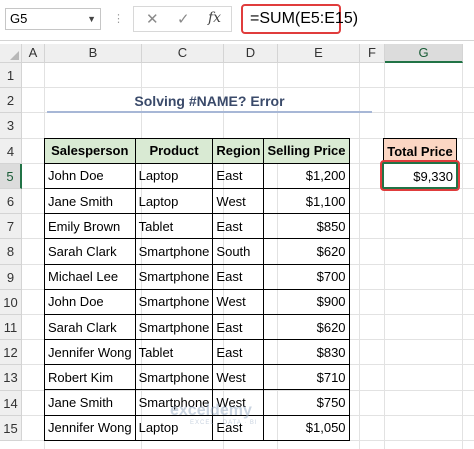 This screenshot has height=449, width=474. Describe the element at coordinates (152, 19) in the screenshot. I see `cancel-icon: ✕` at that location.